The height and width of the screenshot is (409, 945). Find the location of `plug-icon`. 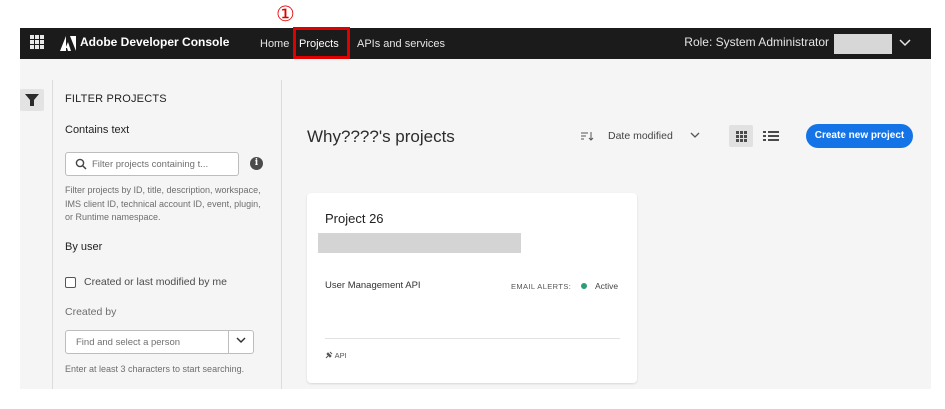

plug-icon is located at coordinates (329, 355).